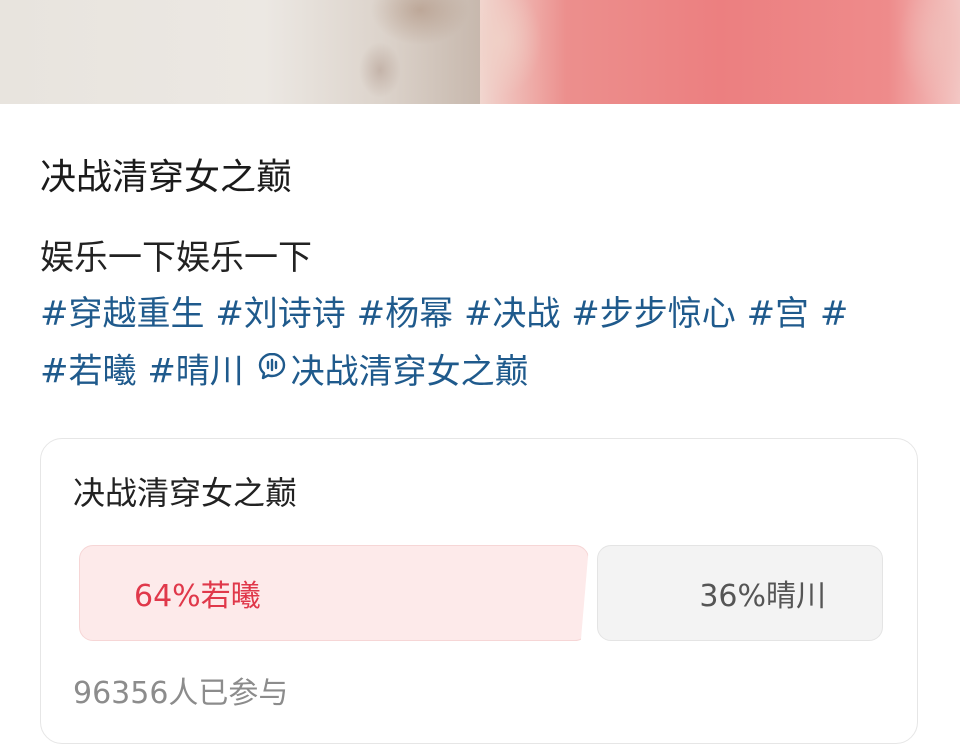 The image size is (960, 748). What do you see at coordinates (409, 371) in the screenshot?
I see `topic-label: 决战清穿女之巅` at bounding box center [409, 371].